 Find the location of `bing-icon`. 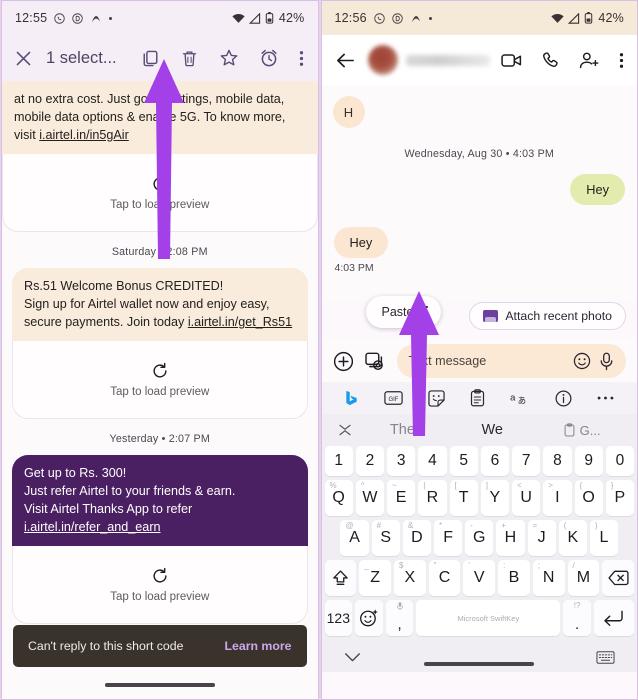

bing-icon is located at coordinates (351, 398).